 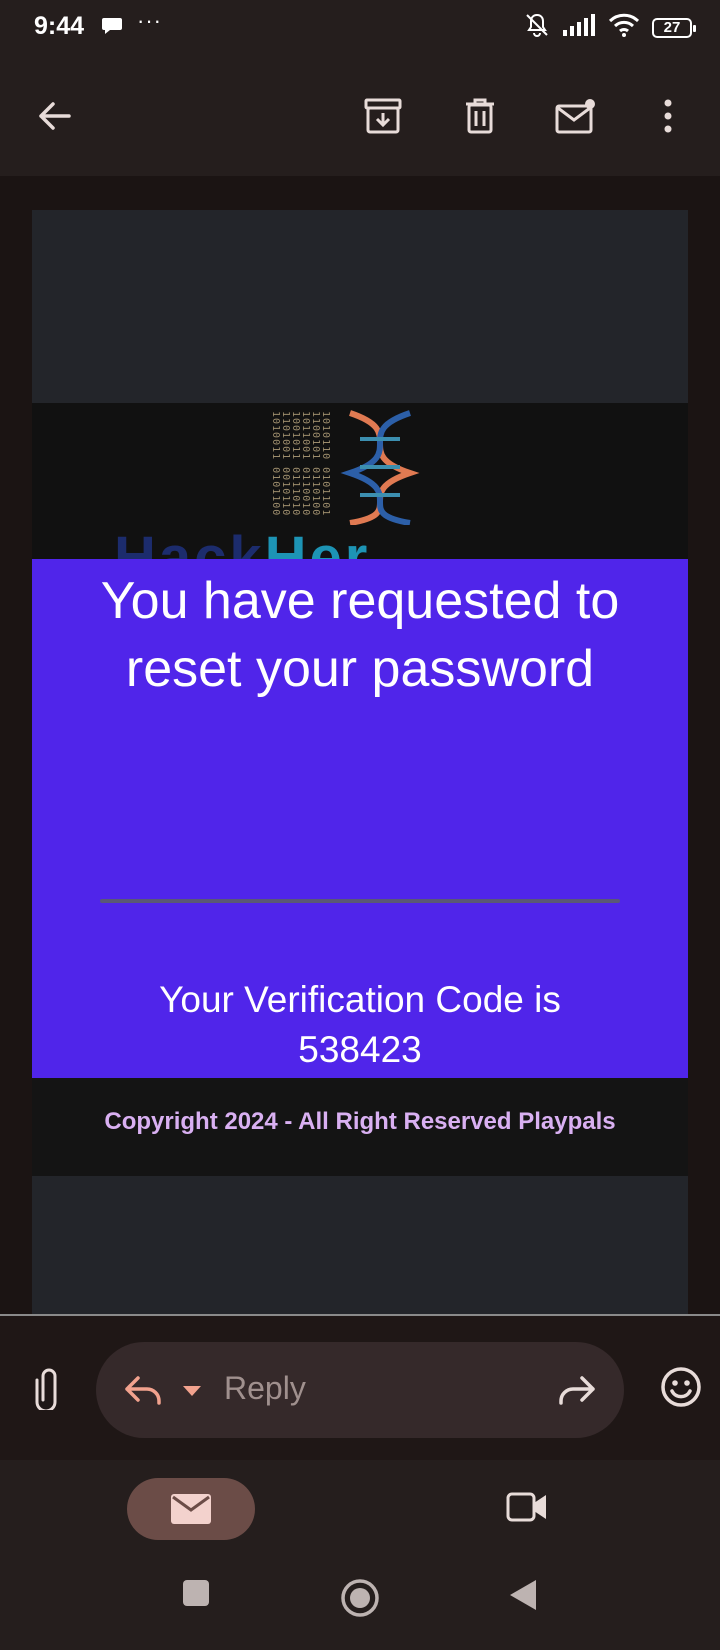 I want to click on forward-icon, so click(x=577, y=1392).